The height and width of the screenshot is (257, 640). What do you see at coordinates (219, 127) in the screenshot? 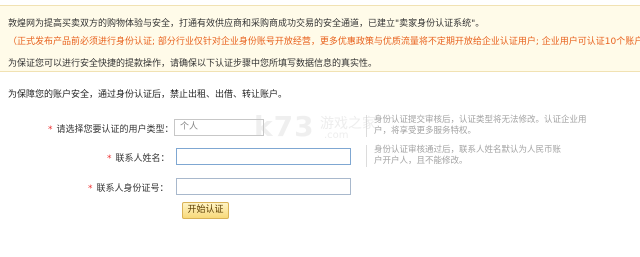
I see `user-type-select: 个人` at bounding box center [219, 127].